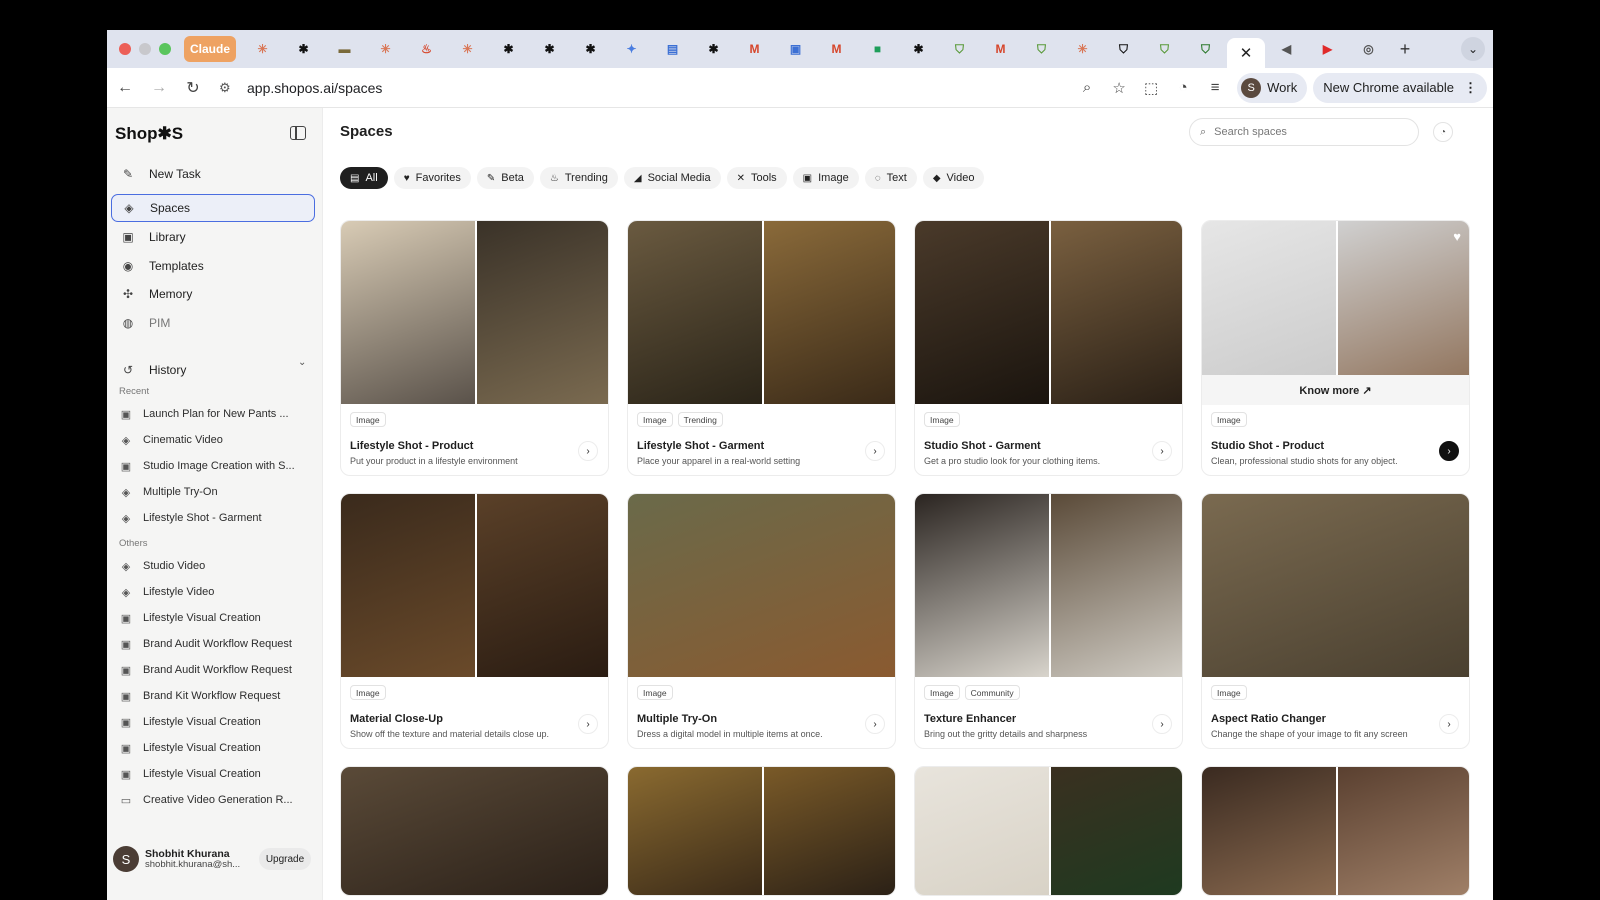  Describe the element at coordinates (672, 178) in the screenshot. I see `filter-chip-social-media: ◢ Social Media` at that location.